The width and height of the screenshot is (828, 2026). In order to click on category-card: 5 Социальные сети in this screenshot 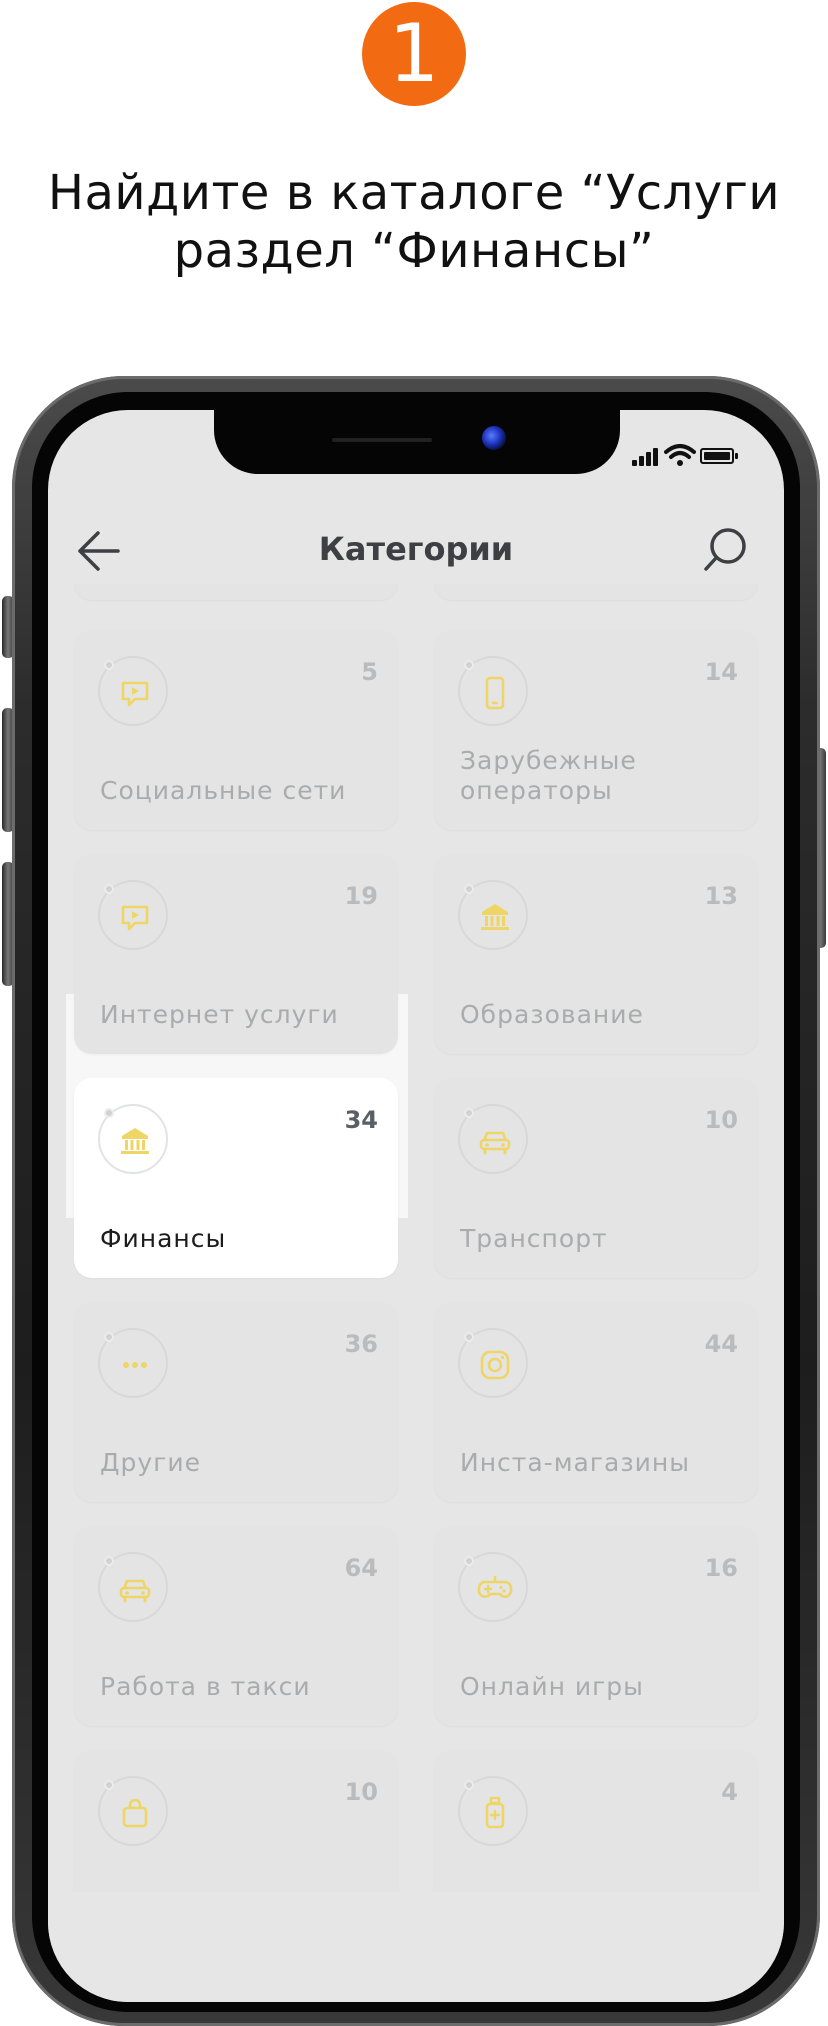, I will do `click(236, 730)`.